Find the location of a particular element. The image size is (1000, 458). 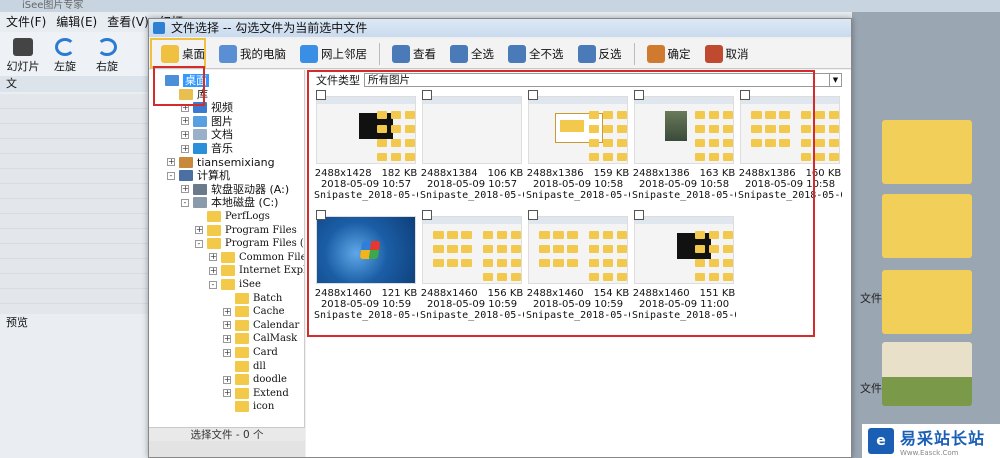

view-grid-icon is located at coordinates (401, 53).